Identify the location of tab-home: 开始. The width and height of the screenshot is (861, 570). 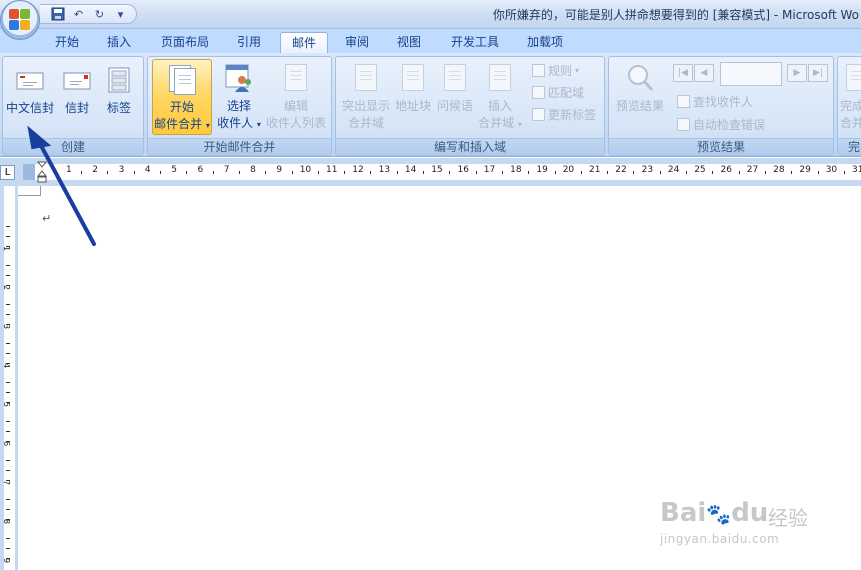
(67, 42).